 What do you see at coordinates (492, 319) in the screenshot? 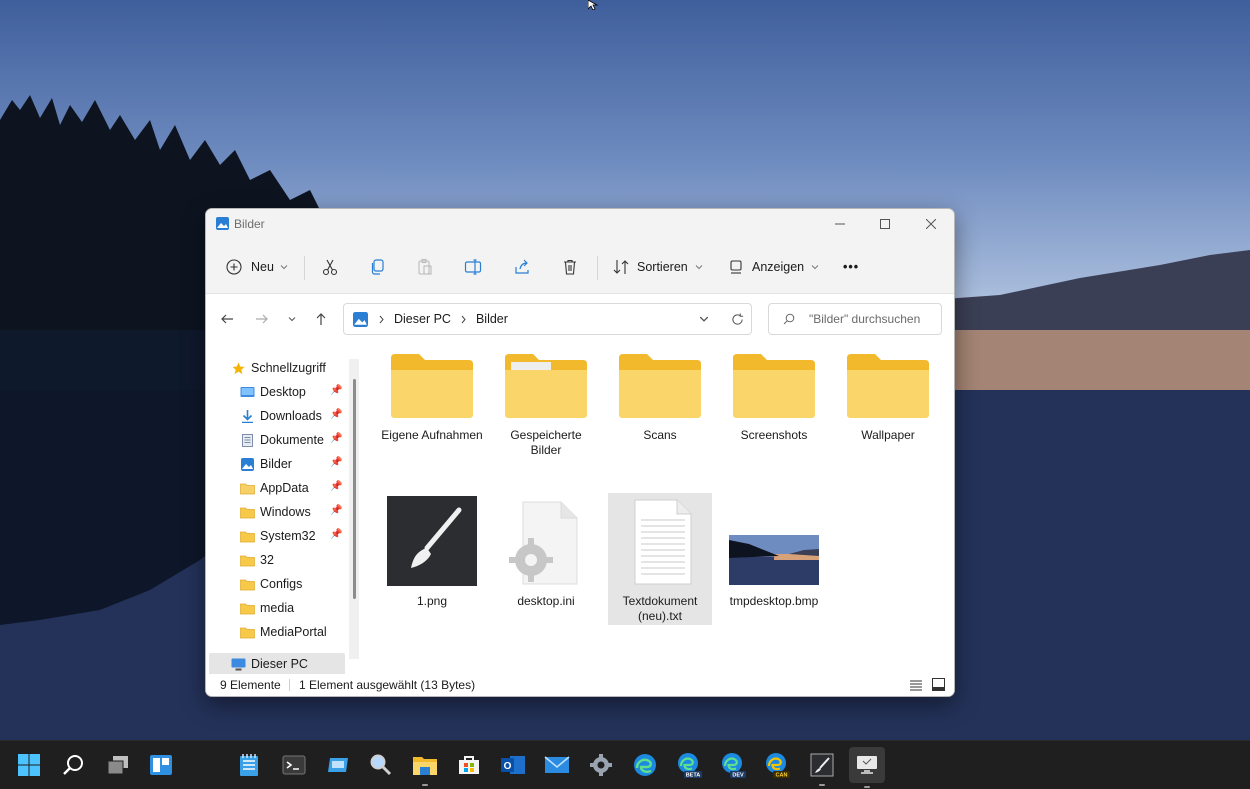
I see `breadcrumb-pictures: Bilder` at bounding box center [492, 319].